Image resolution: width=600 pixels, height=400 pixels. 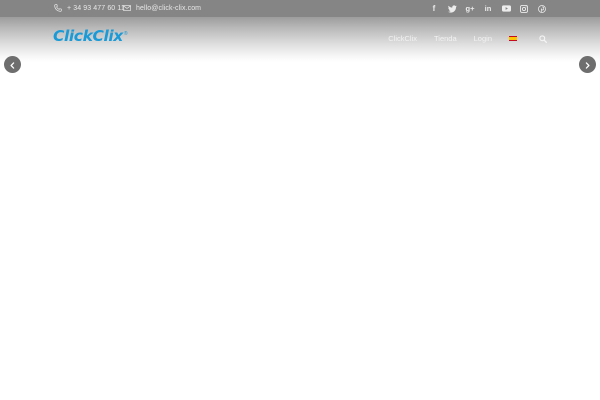 I want to click on phone-icon, so click(x=58, y=8).